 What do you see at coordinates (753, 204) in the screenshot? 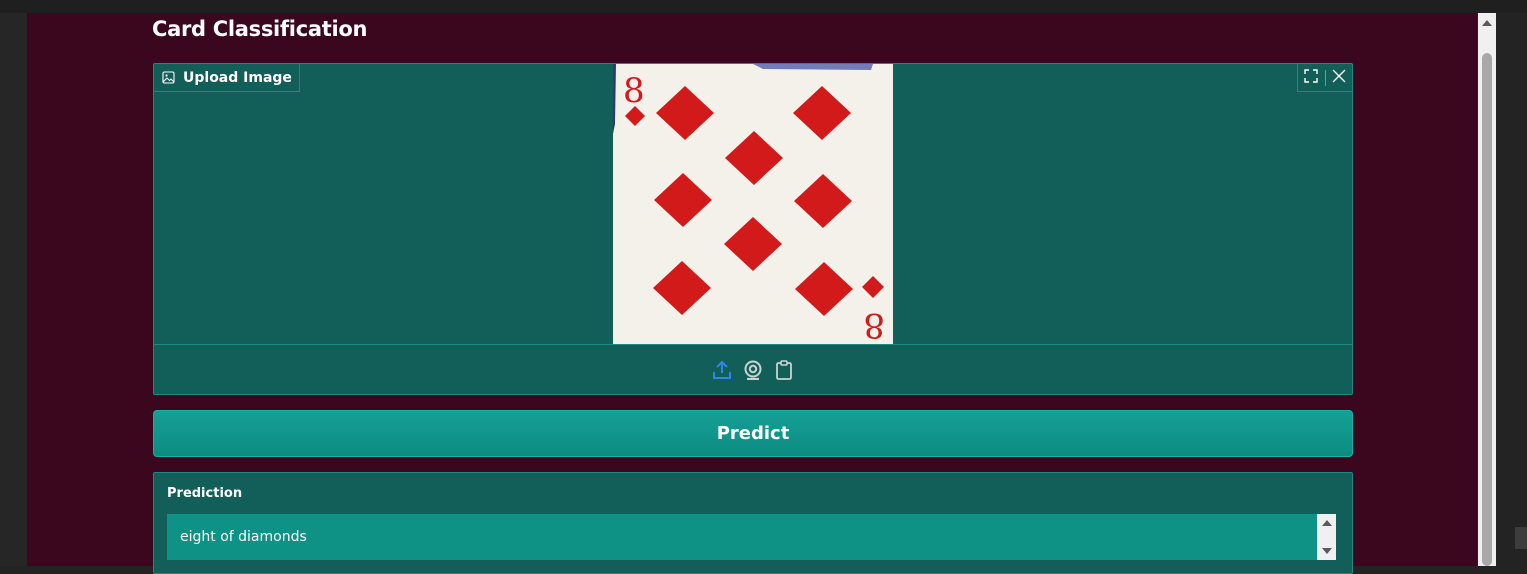
I see `uploaded-card-image: 8 8` at bounding box center [753, 204].